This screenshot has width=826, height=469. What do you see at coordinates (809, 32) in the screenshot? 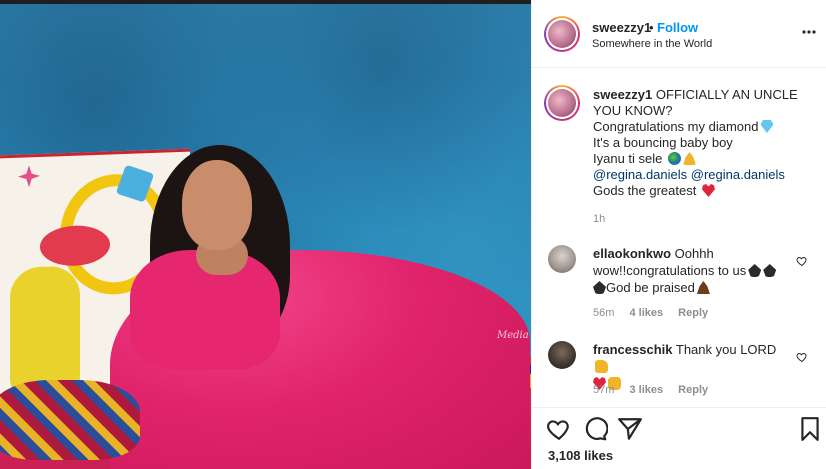
I see `more-icon` at bounding box center [809, 32].